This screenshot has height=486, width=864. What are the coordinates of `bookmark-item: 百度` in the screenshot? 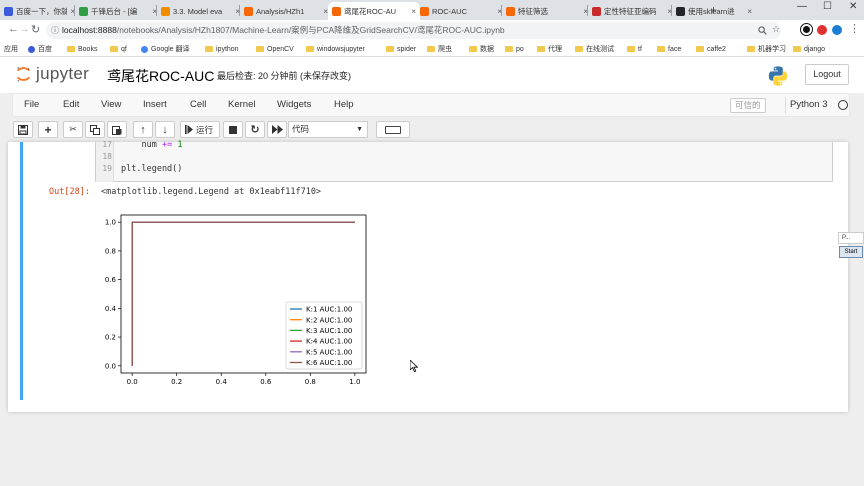 It's located at (40, 49).